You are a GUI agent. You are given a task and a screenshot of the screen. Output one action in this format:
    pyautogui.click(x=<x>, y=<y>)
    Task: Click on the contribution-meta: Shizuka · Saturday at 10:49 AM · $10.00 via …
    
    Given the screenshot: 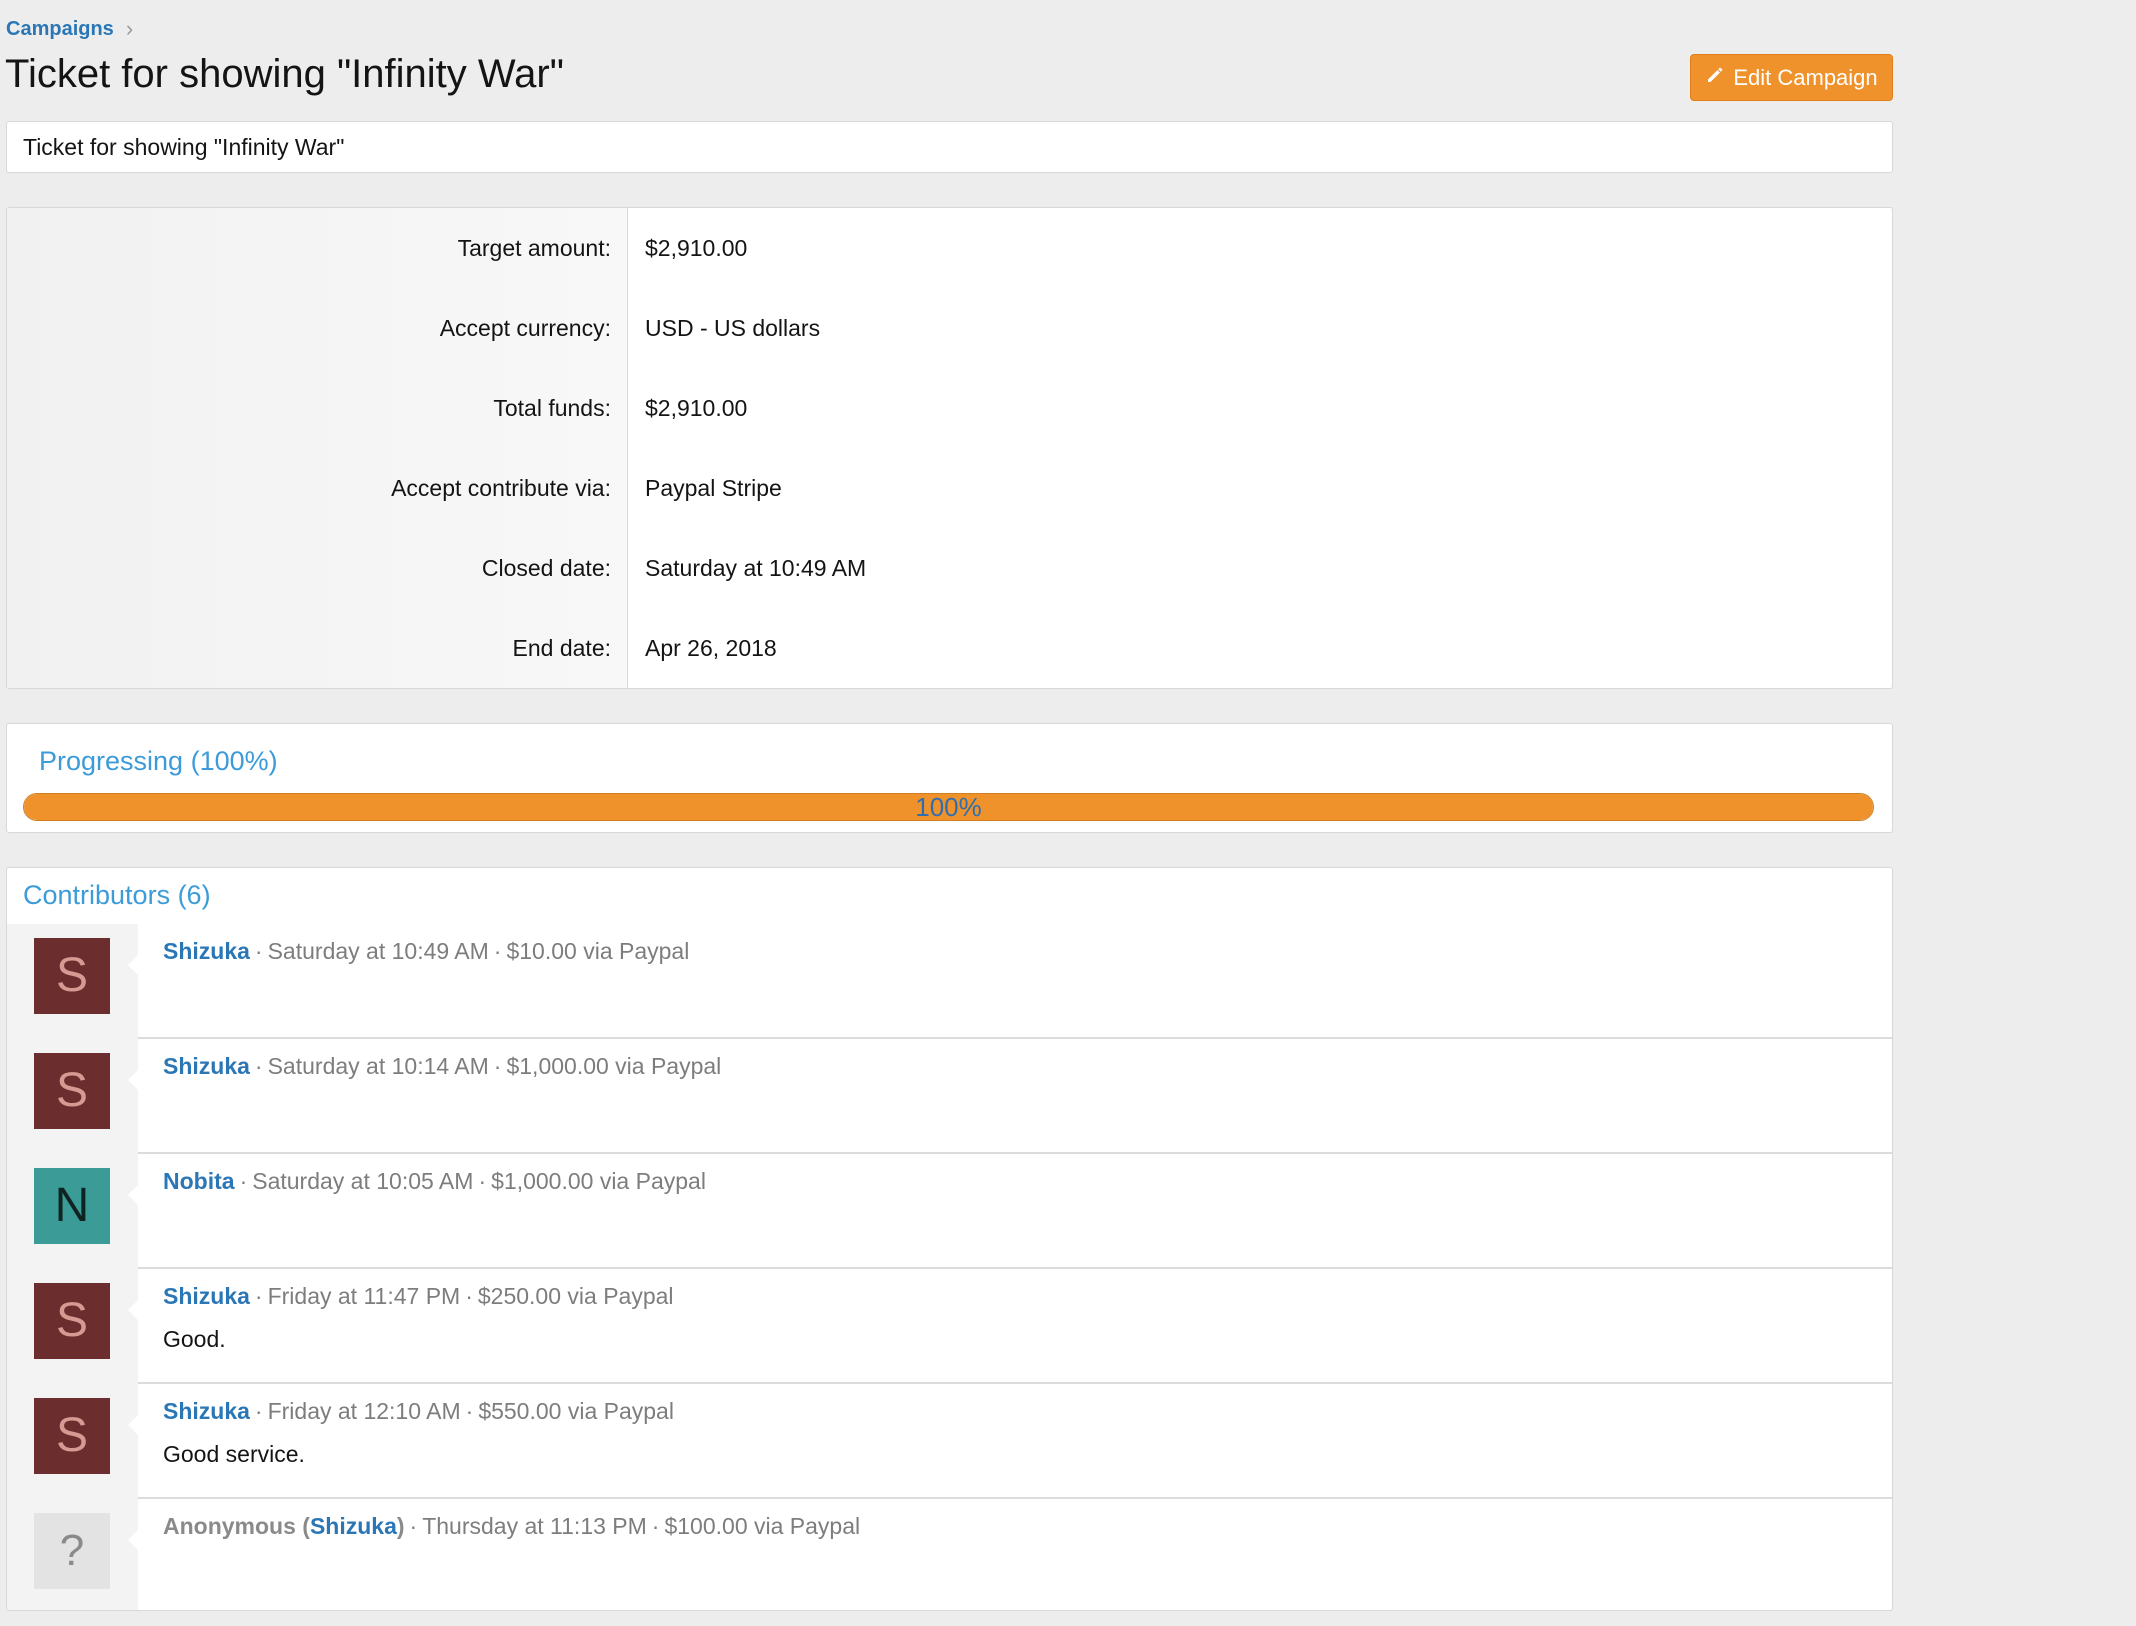 What is the action you would take?
    pyautogui.click(x=1027, y=951)
    